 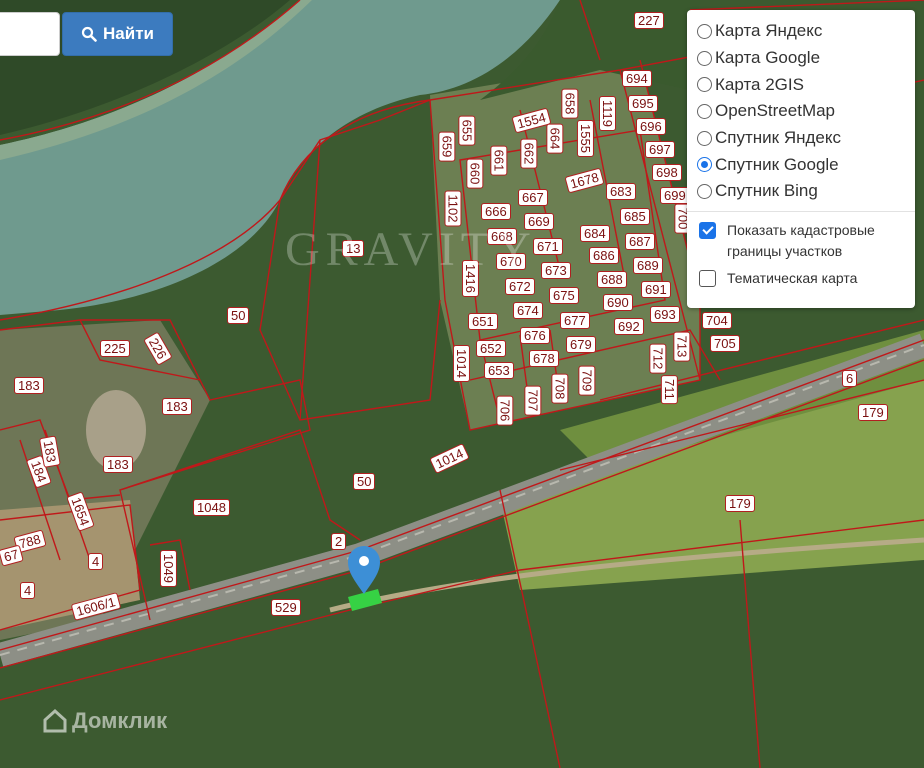 What do you see at coordinates (339, 541) in the screenshot?
I see `parcel-number-label: 2` at bounding box center [339, 541].